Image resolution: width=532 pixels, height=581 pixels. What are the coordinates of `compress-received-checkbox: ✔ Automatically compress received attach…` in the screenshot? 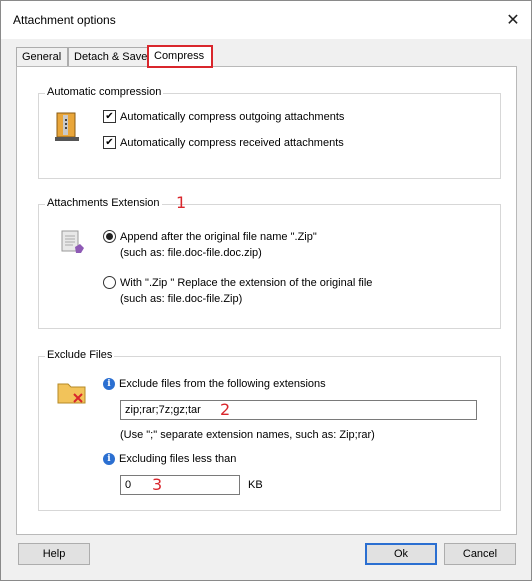 It's located at (223, 142).